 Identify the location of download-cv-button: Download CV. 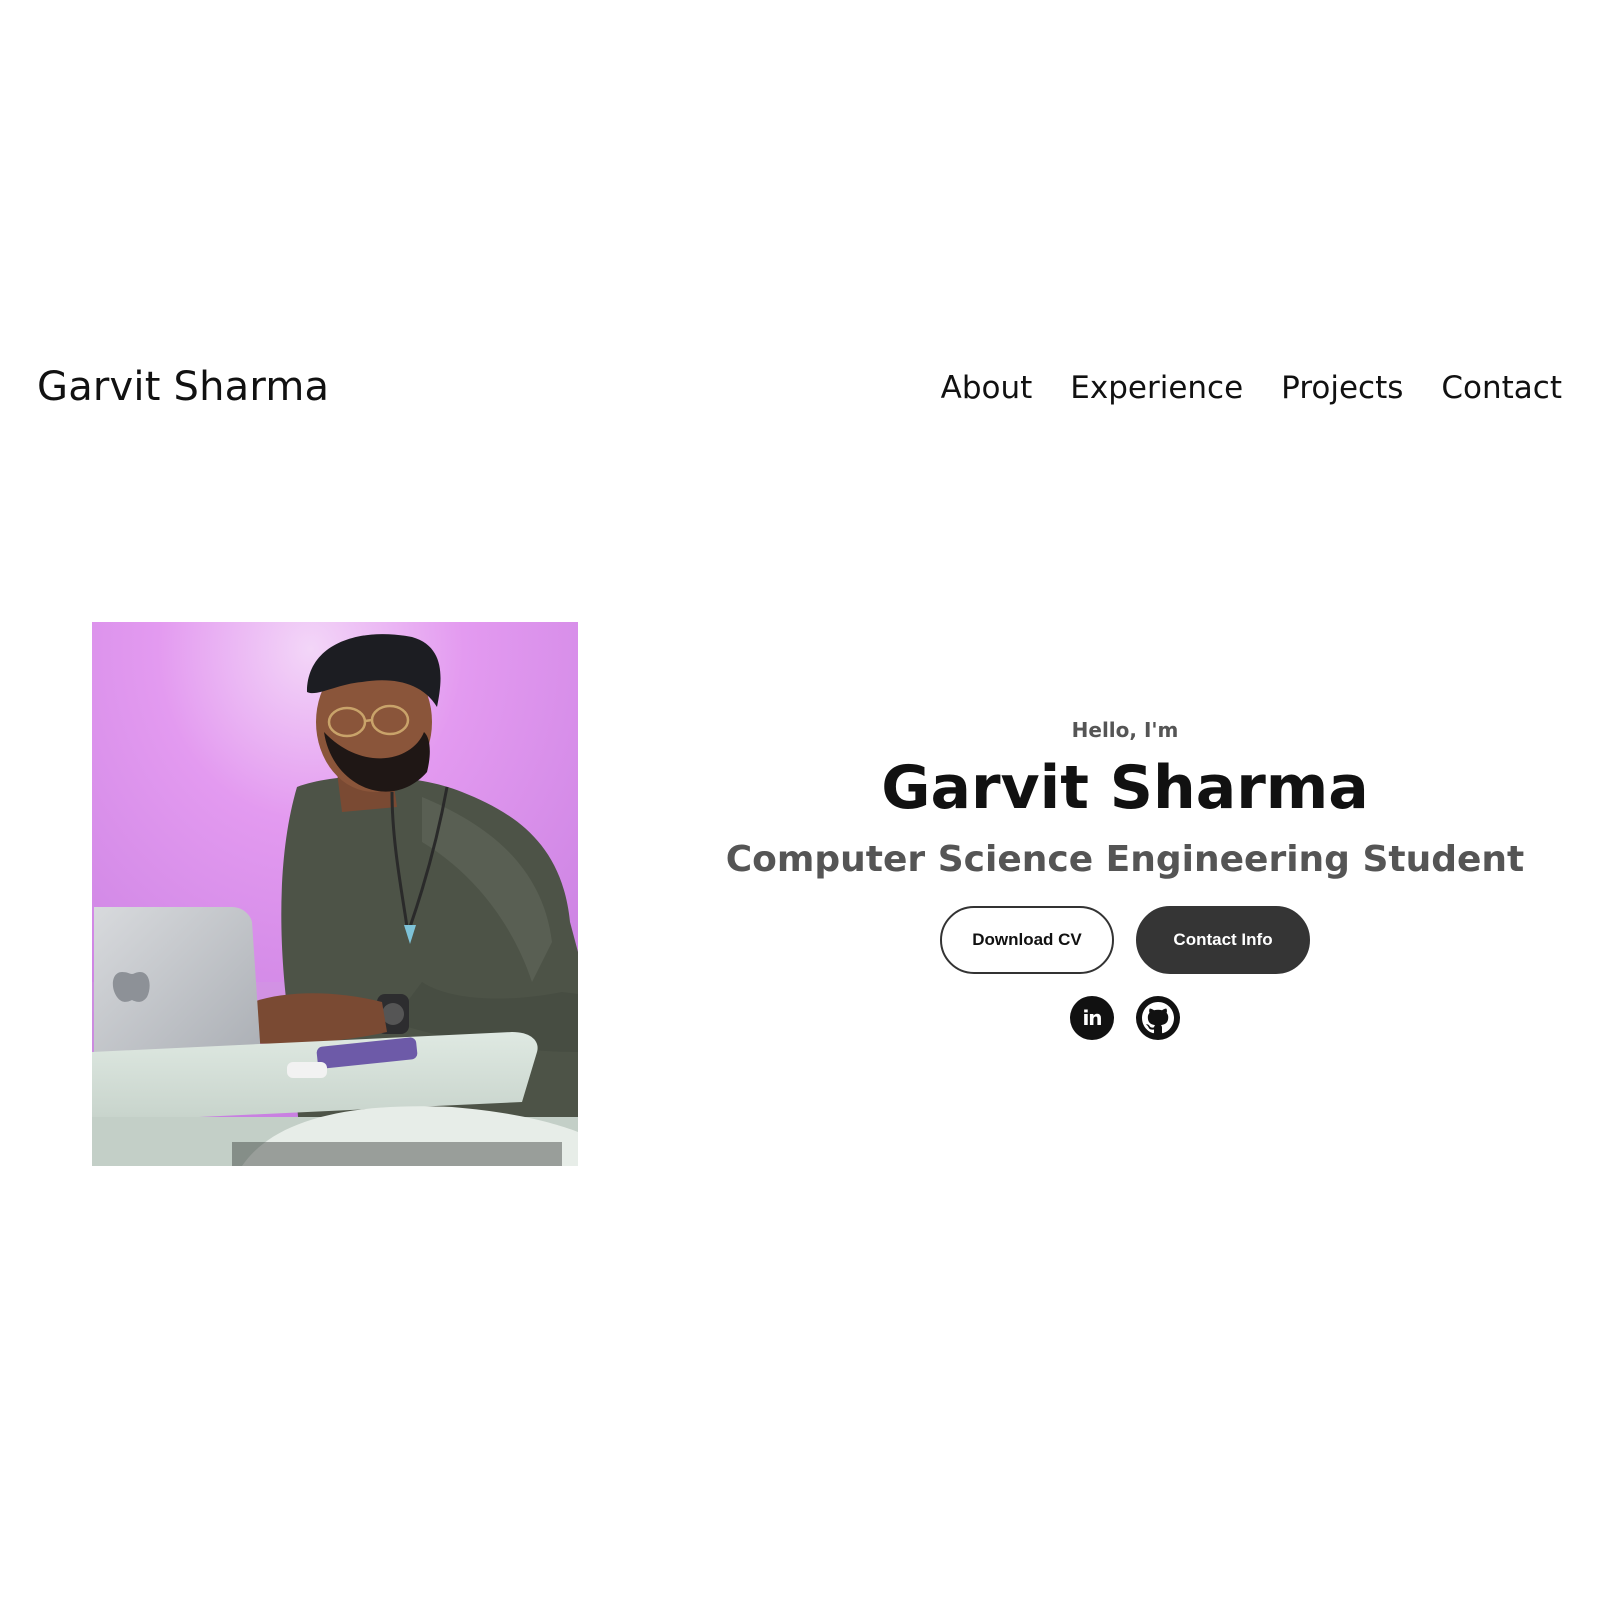
(1027, 940).